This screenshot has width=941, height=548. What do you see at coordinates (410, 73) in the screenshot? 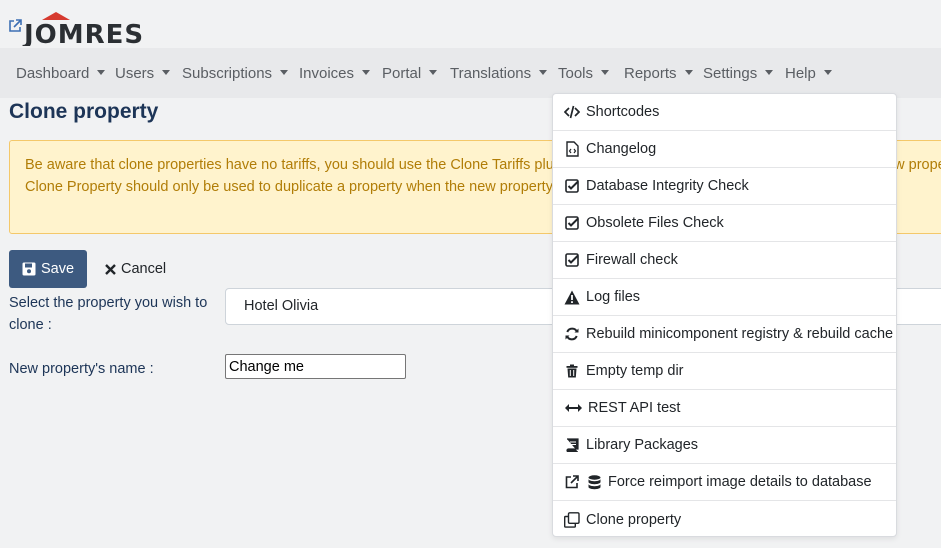
I see `nav-portal: Portal` at bounding box center [410, 73].